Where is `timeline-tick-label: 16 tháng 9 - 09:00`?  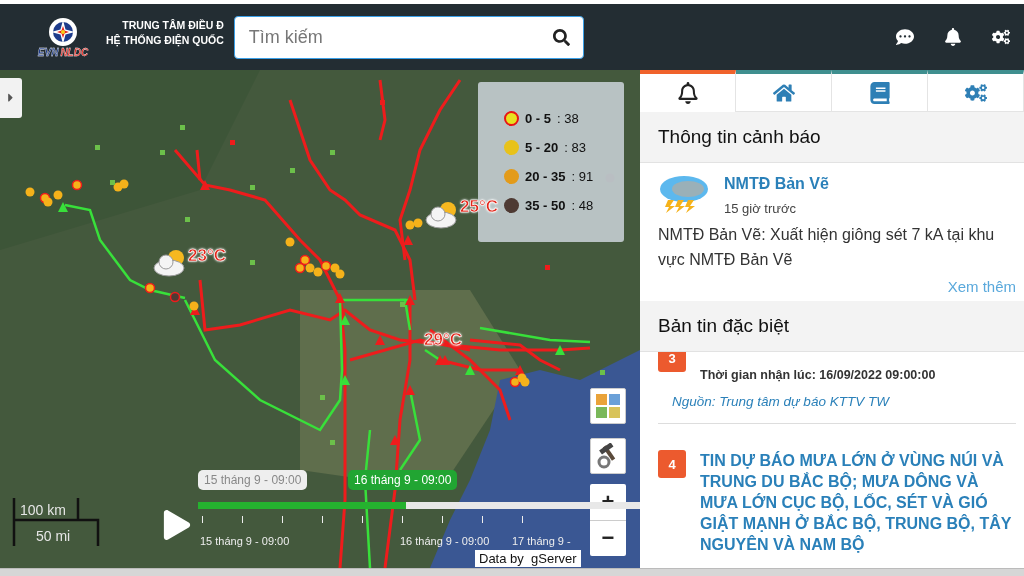
timeline-tick-label: 16 tháng 9 - 09:00 is located at coordinates (445, 541).